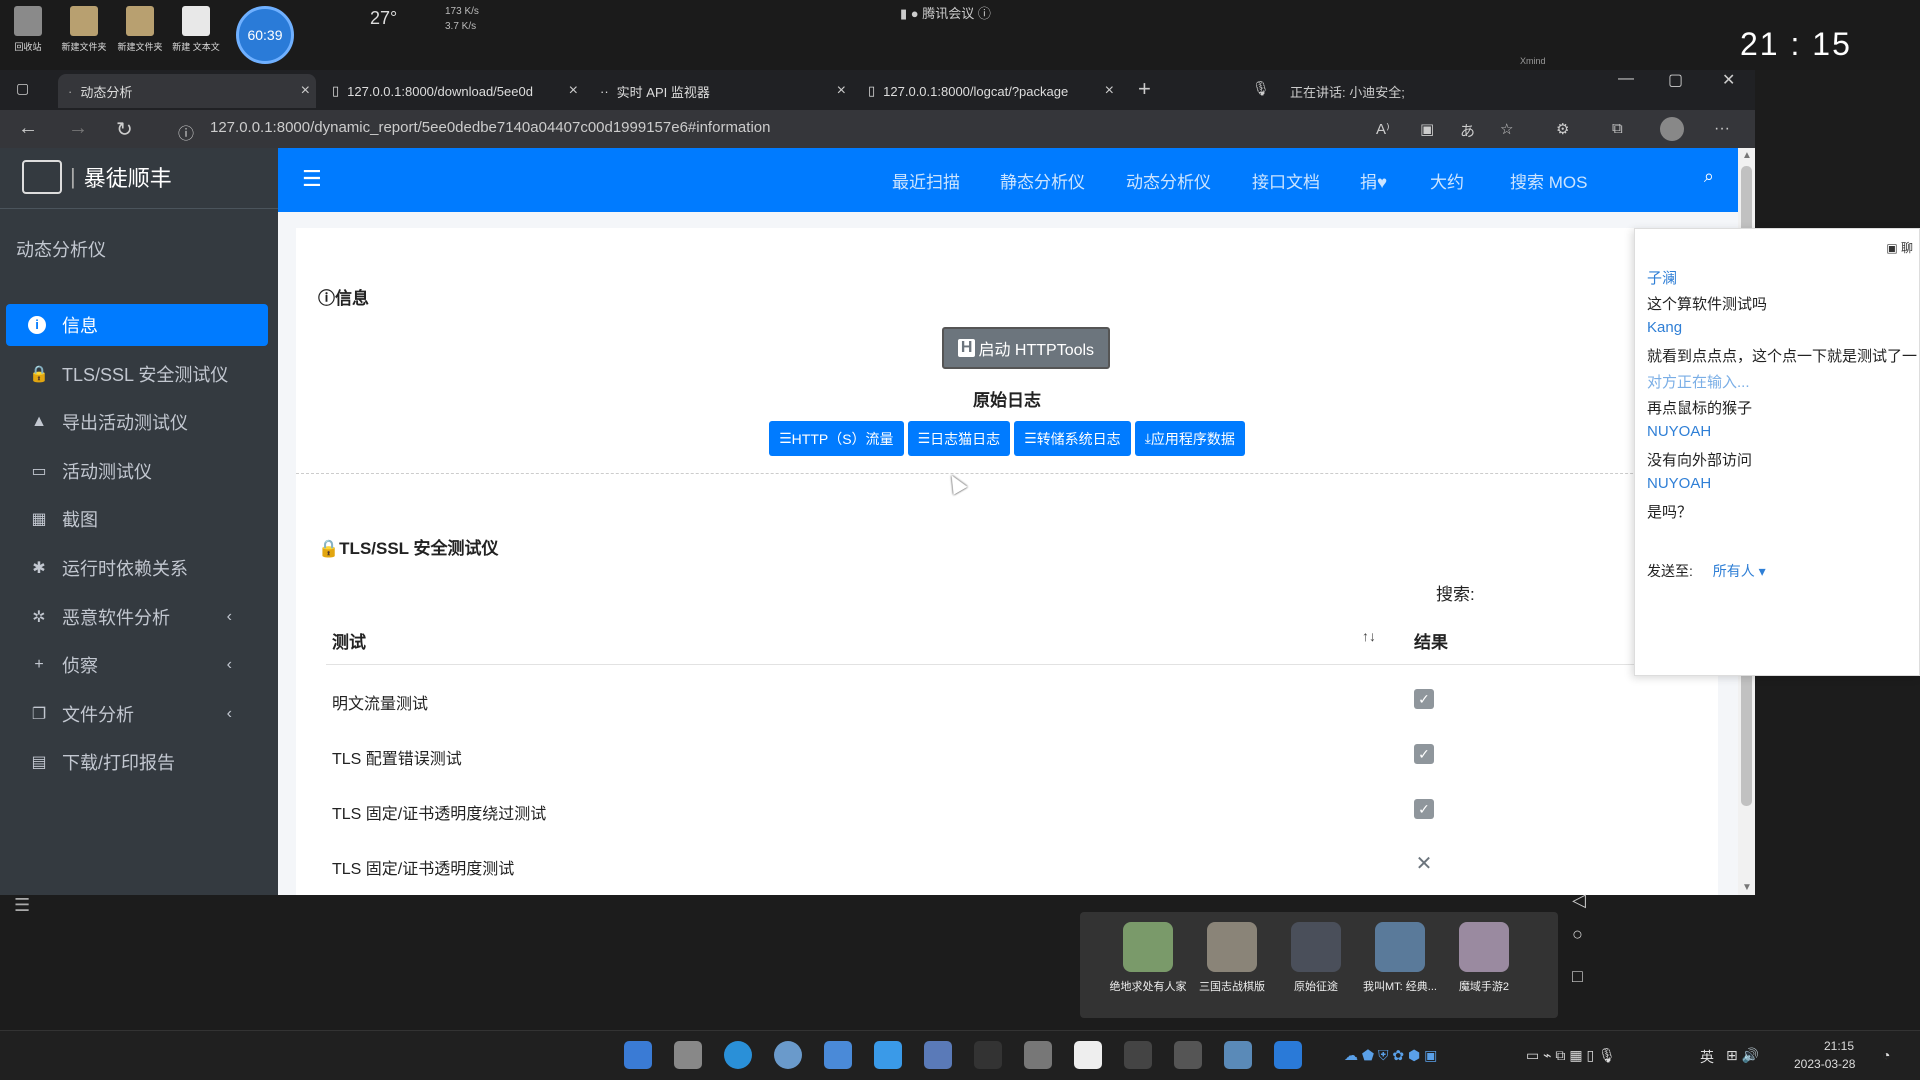  I want to click on tab-dynamic-analysis: · 动态分析 ×, so click(187, 91).